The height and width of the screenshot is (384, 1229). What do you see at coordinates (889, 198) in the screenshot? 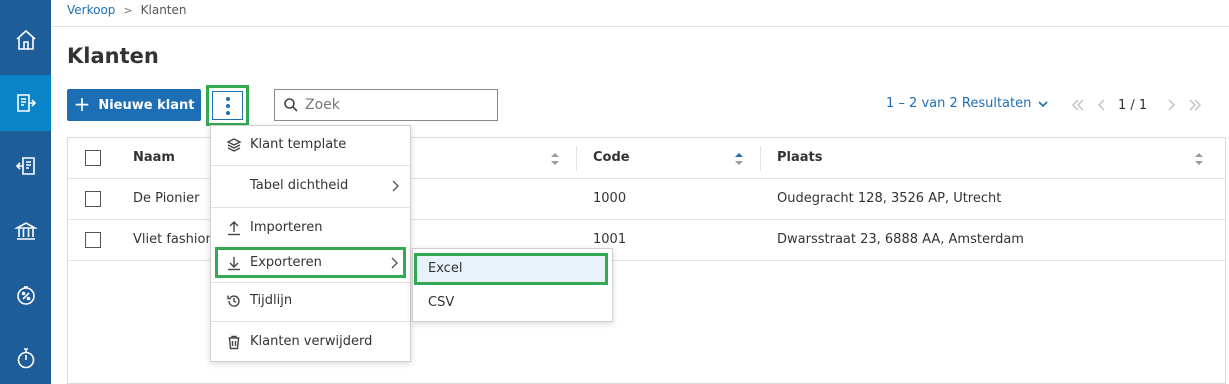
I see `cell-plaats: Oudegracht 128, 3526 AP, Utrecht` at bounding box center [889, 198].